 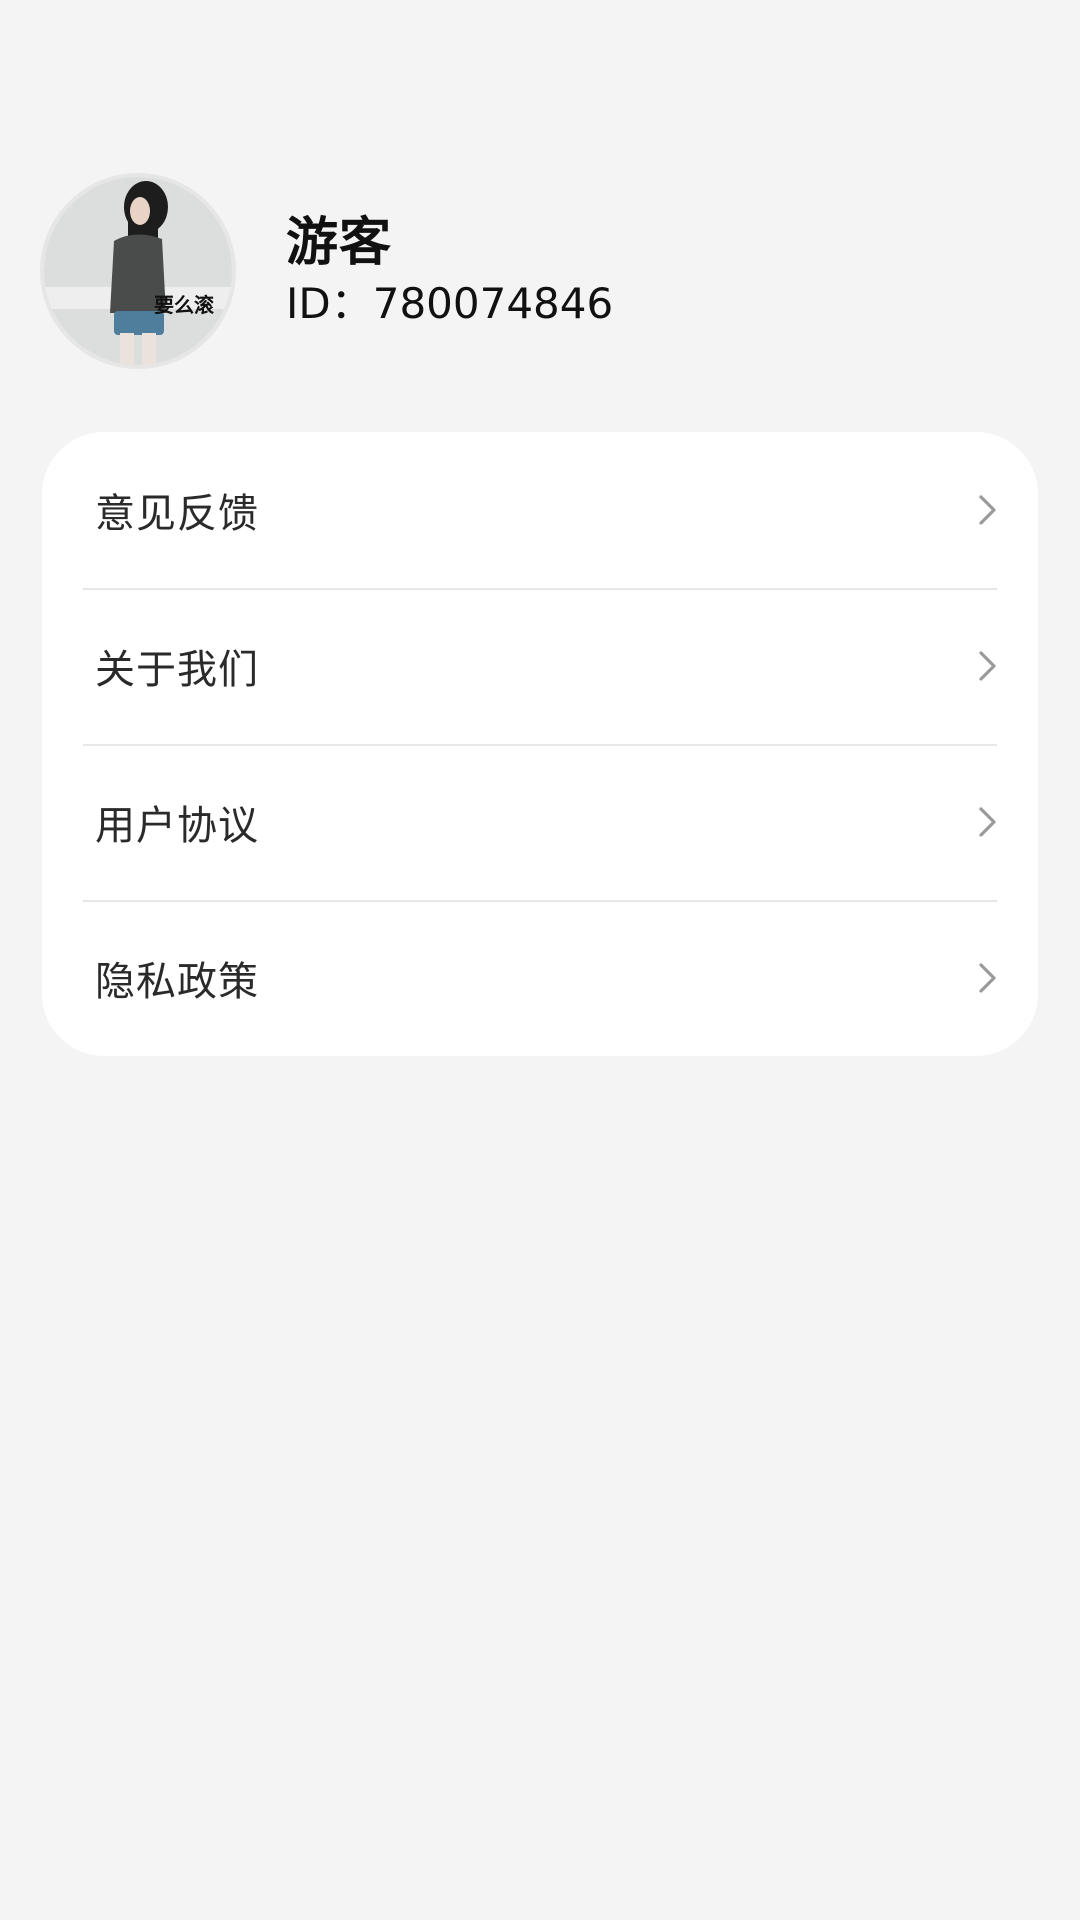 I want to click on menu-item-label: 关于我们, so click(x=177, y=670).